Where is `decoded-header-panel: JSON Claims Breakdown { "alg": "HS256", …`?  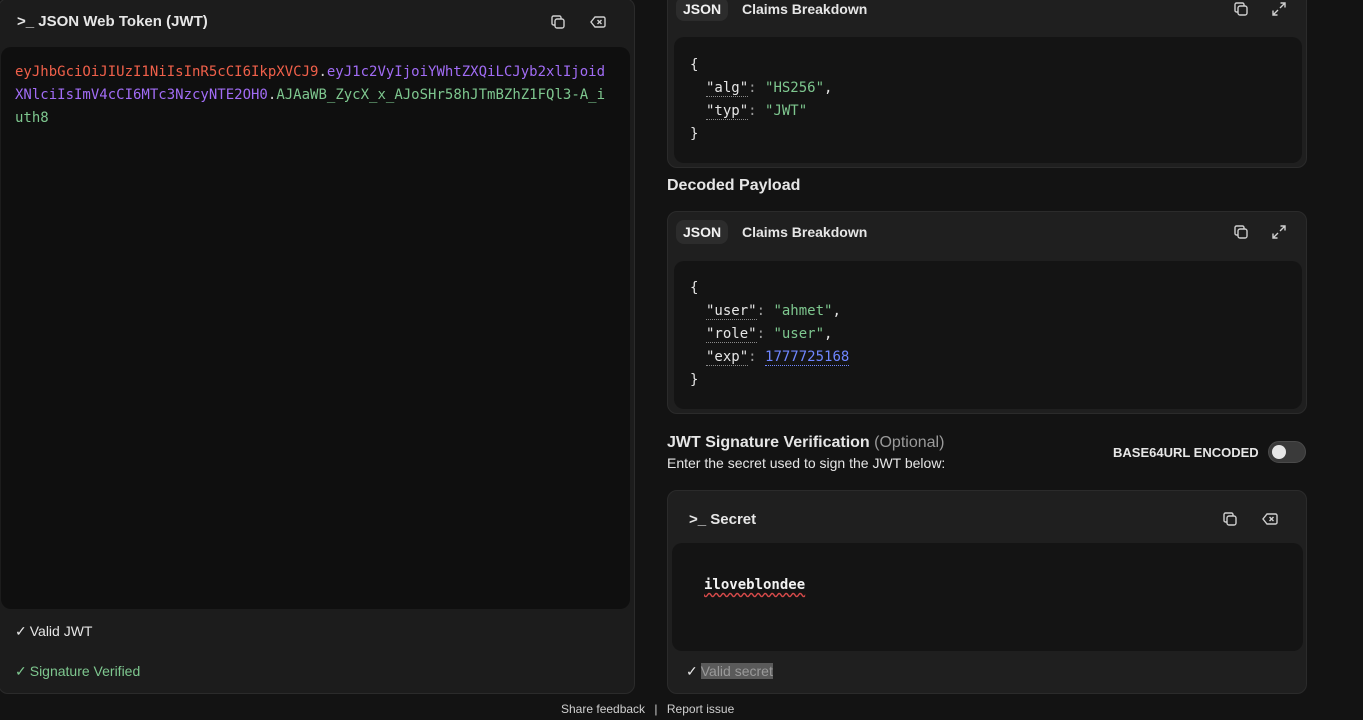 decoded-header-panel: JSON Claims Breakdown { "alg": "HS256", … is located at coordinates (987, 84).